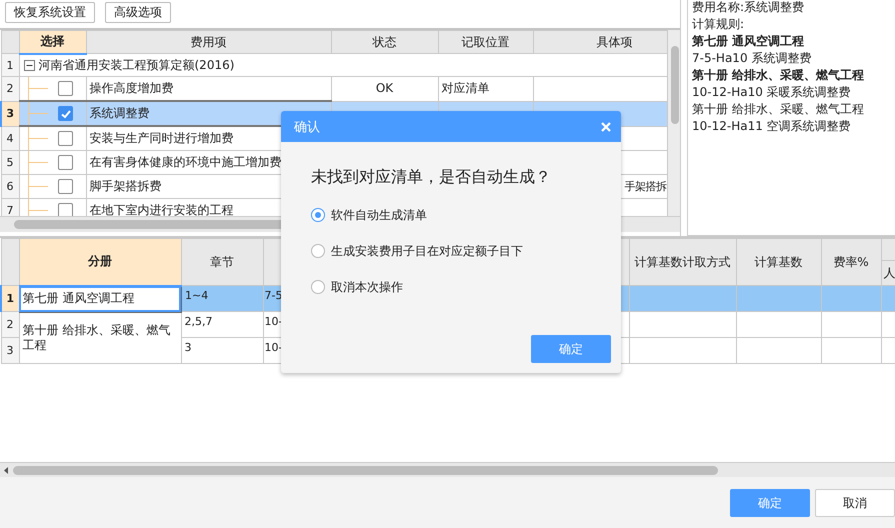  Describe the element at coordinates (196, 295) in the screenshot. I see `chapter-text: 1~4` at that location.